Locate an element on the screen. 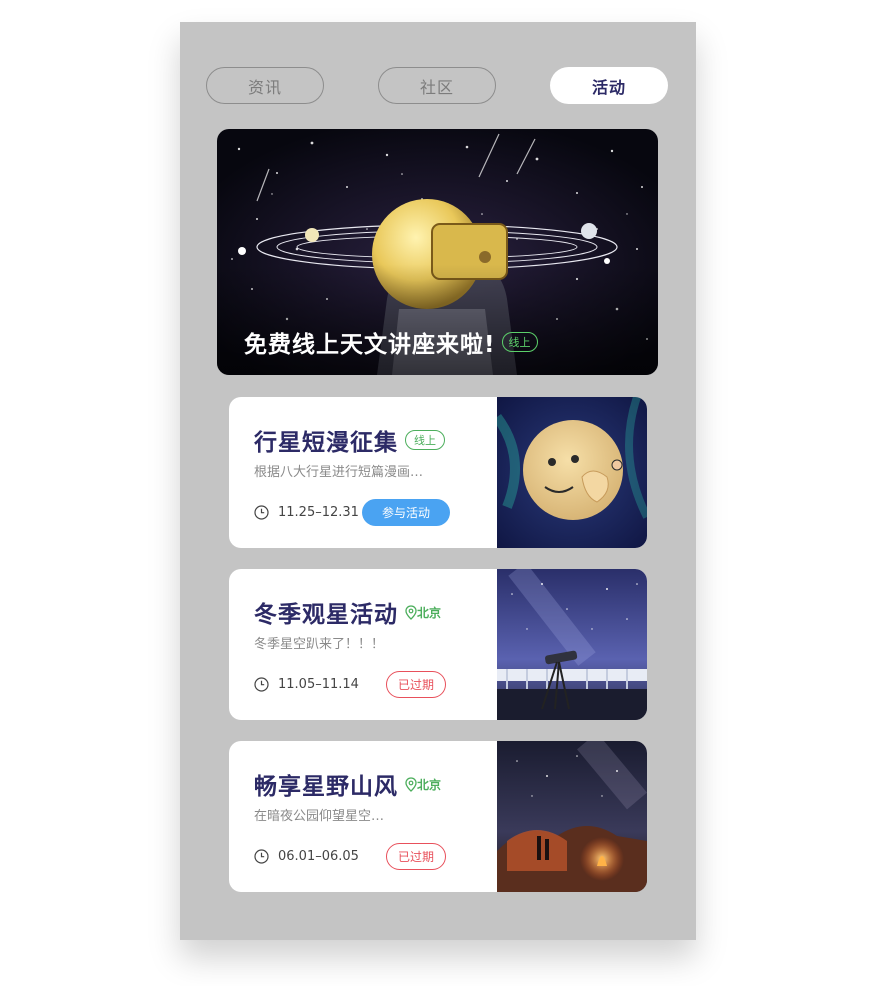  event-date: 06.01–06.05 is located at coordinates (318, 856).